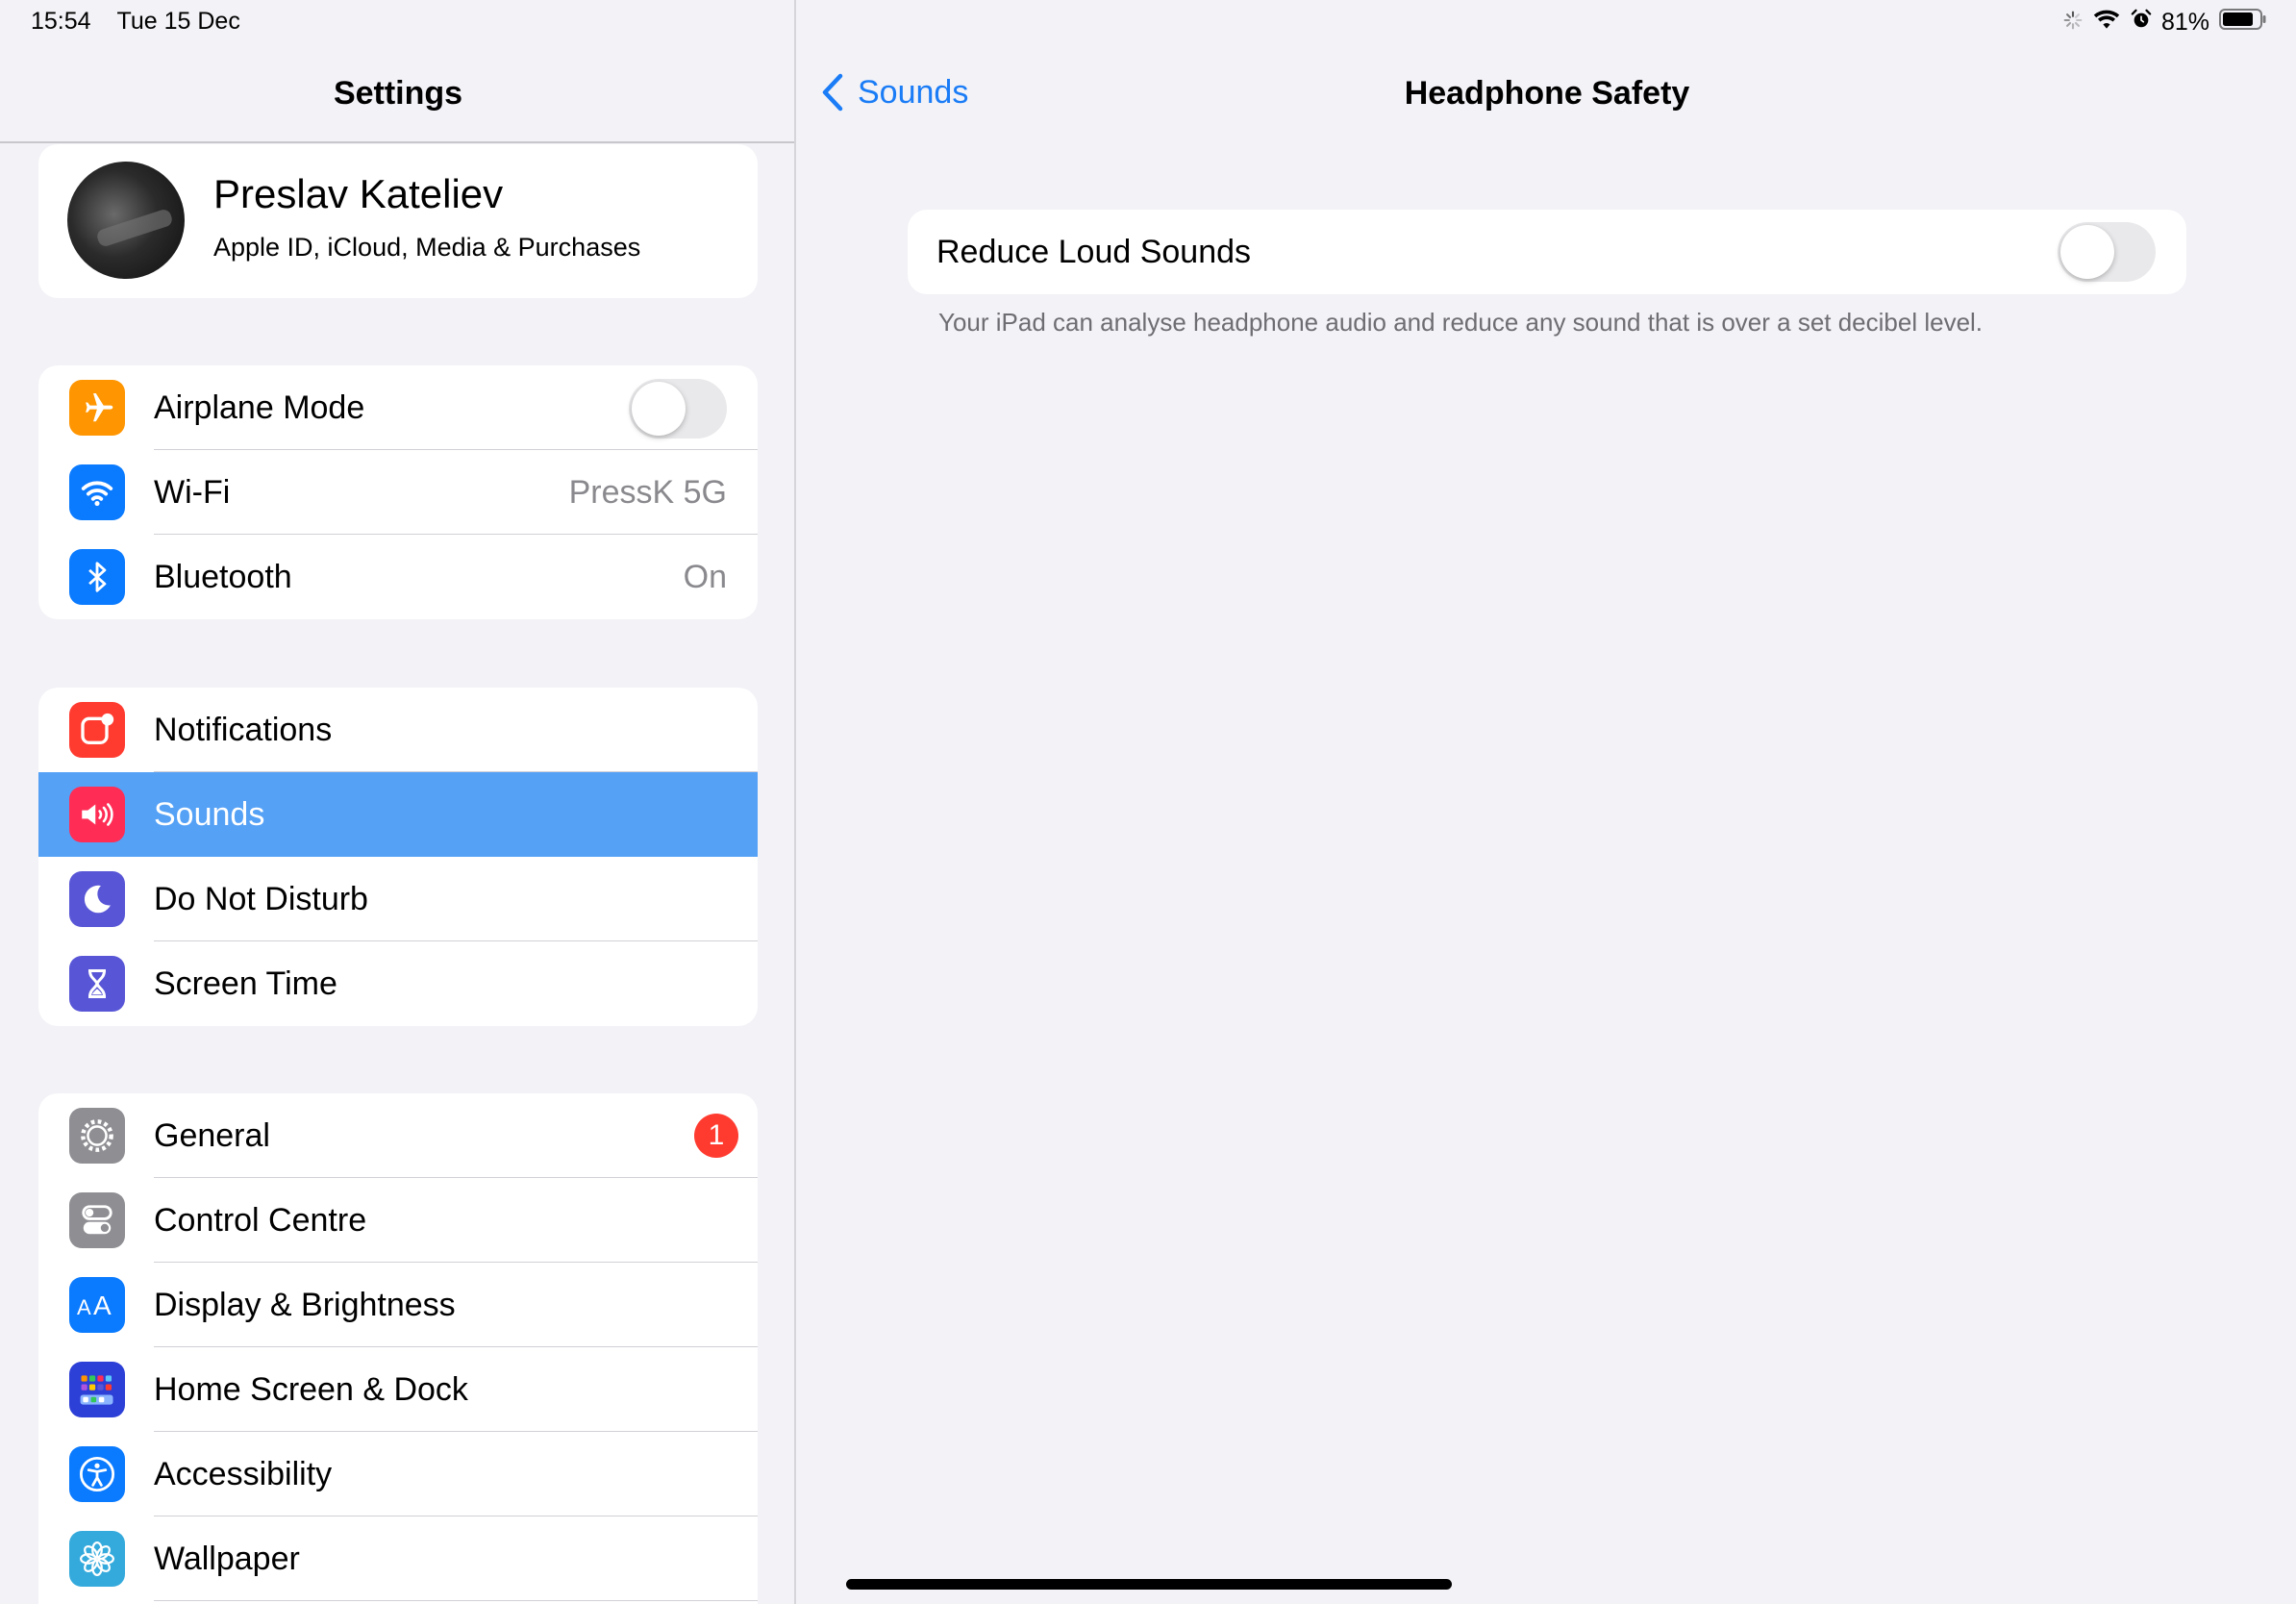 This screenshot has height=1604, width=2296. What do you see at coordinates (398, 899) in the screenshot?
I see `sidebar-item-do-not-disturb: Do Not Disturb` at bounding box center [398, 899].